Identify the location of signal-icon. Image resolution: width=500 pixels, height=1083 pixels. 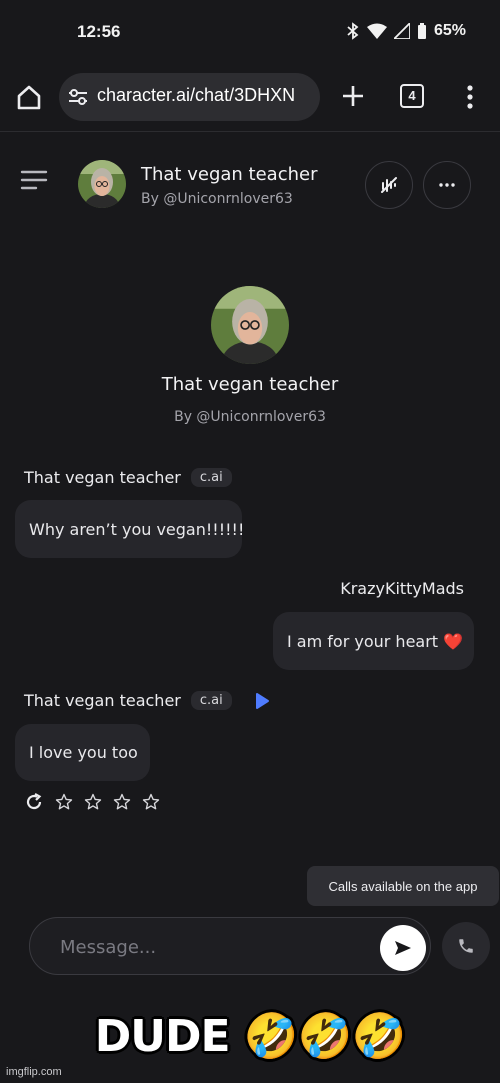
(401, 31).